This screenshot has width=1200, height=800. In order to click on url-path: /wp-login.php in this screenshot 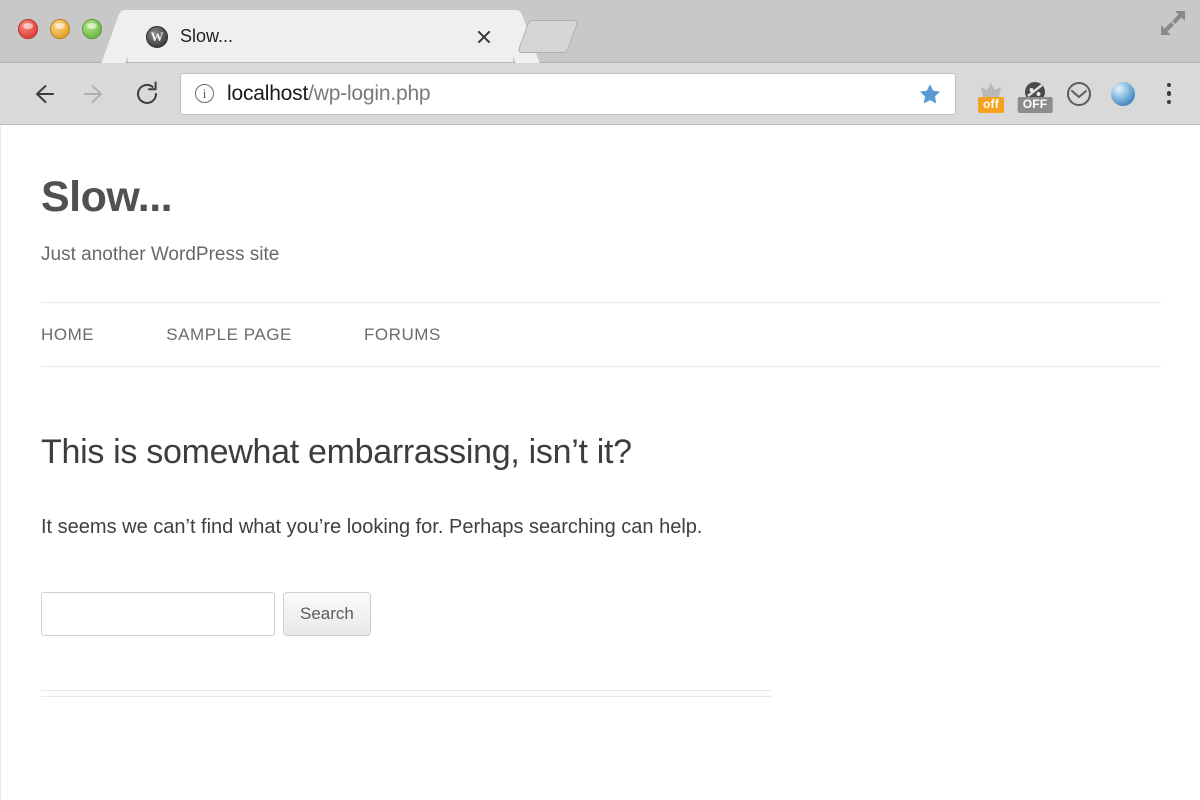, I will do `click(369, 93)`.